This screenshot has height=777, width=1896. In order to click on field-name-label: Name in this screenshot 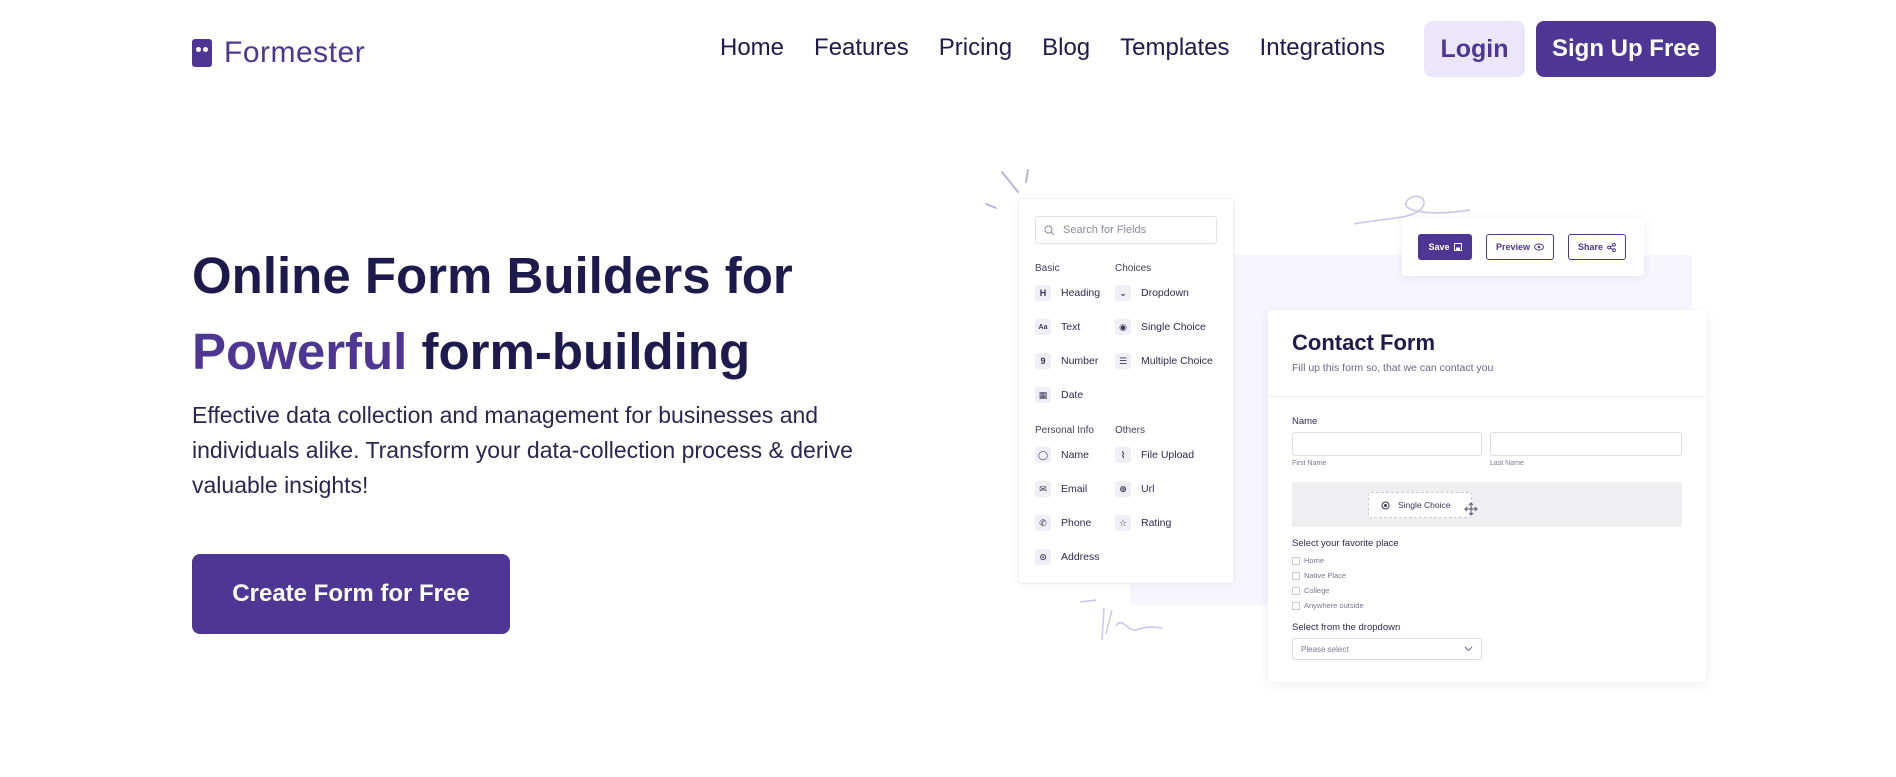, I will do `click(1075, 455)`.